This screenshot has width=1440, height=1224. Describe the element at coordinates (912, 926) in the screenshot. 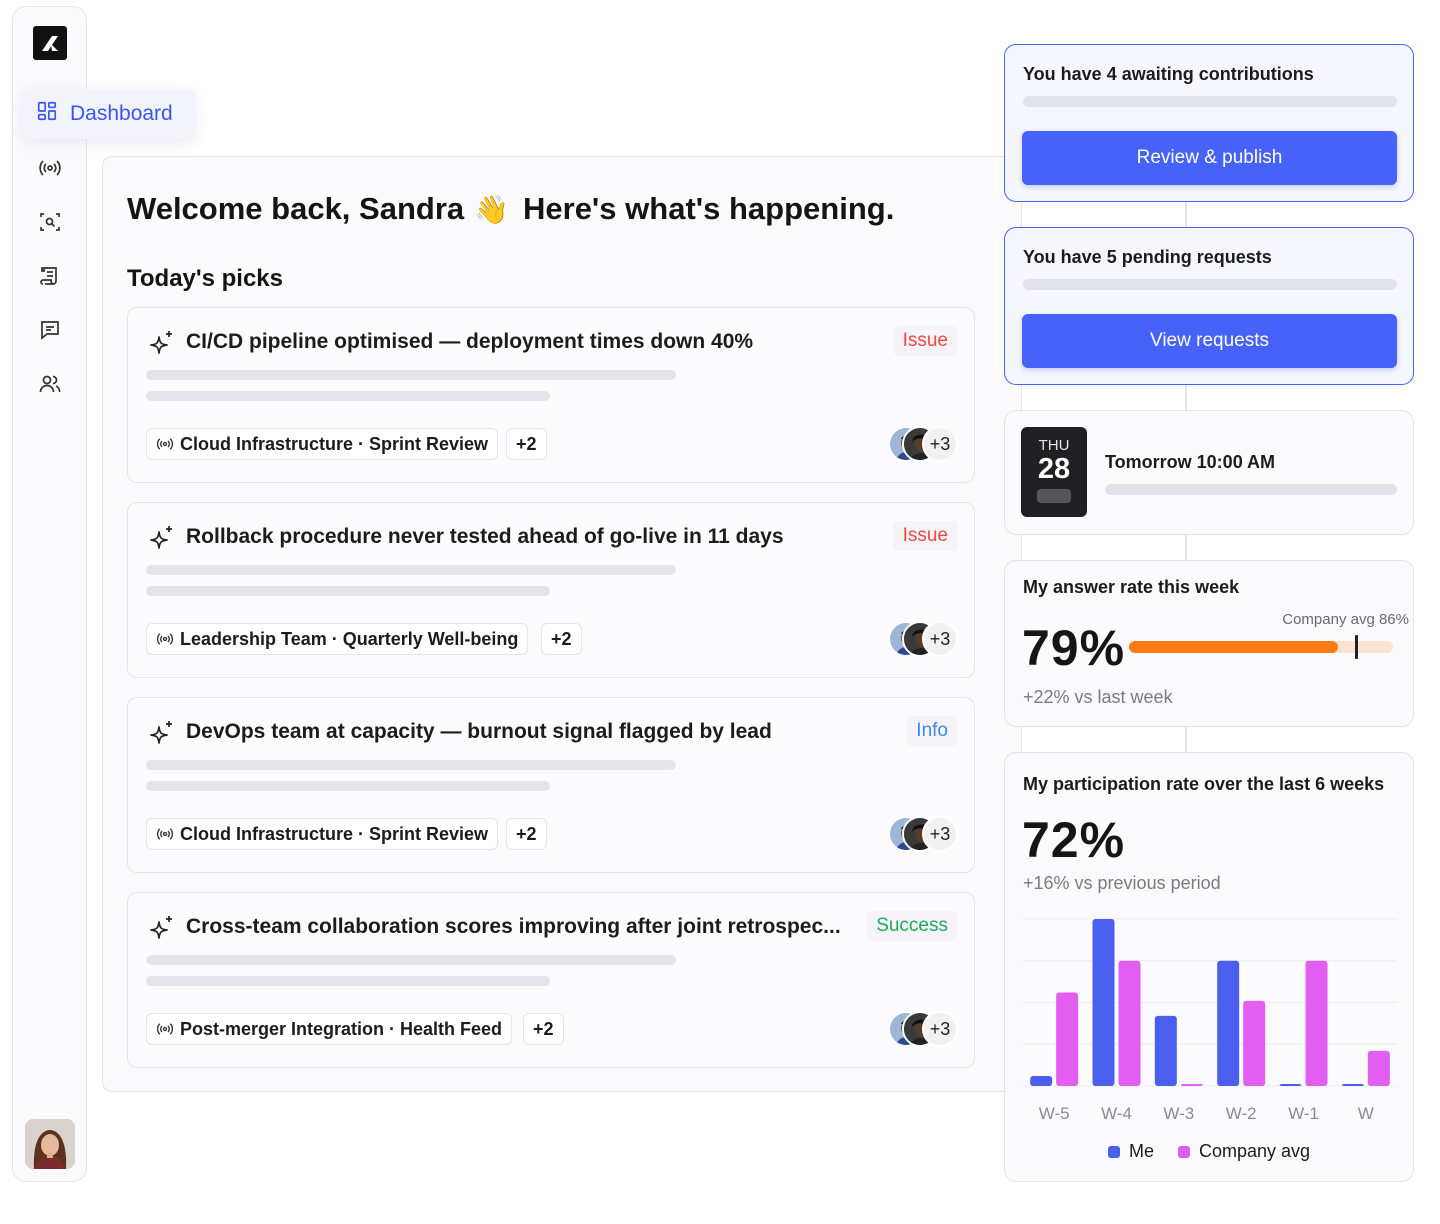

I see `status-badge: Success` at that location.